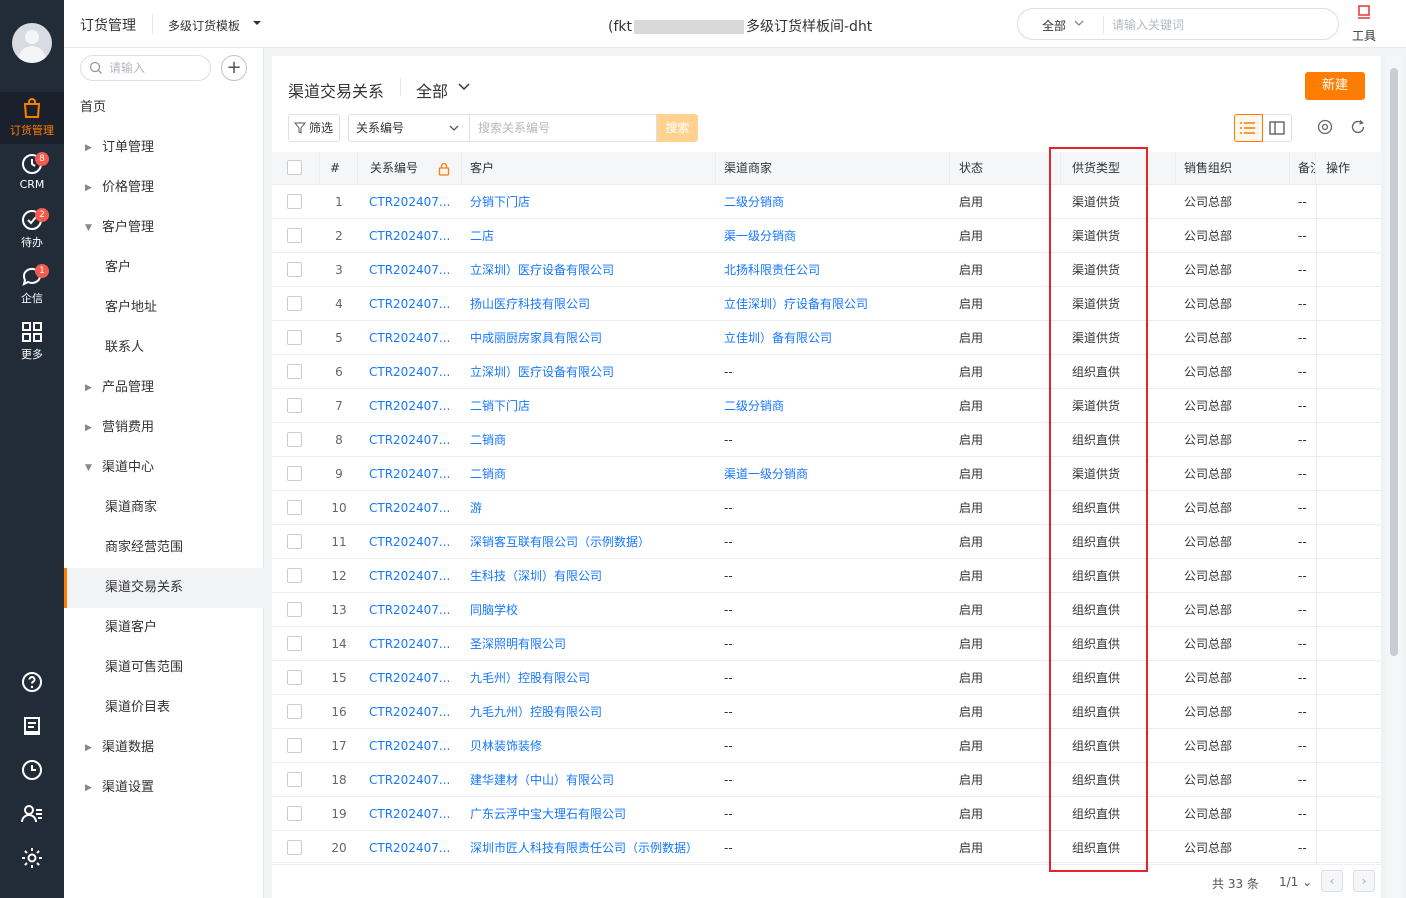  What do you see at coordinates (1212, 25) in the screenshot?
I see `global-search-input` at bounding box center [1212, 25].